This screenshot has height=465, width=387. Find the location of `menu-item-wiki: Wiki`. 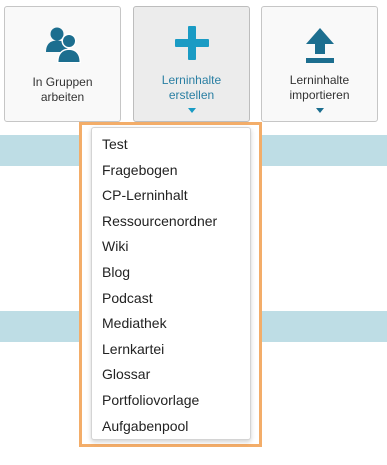

menu-item-wiki: Wiki is located at coordinates (171, 247).